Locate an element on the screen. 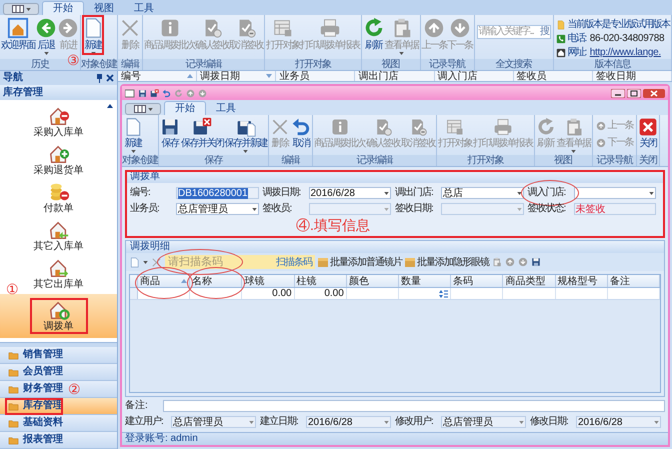  nav-item: 采购退货单 is located at coordinates (59, 160).